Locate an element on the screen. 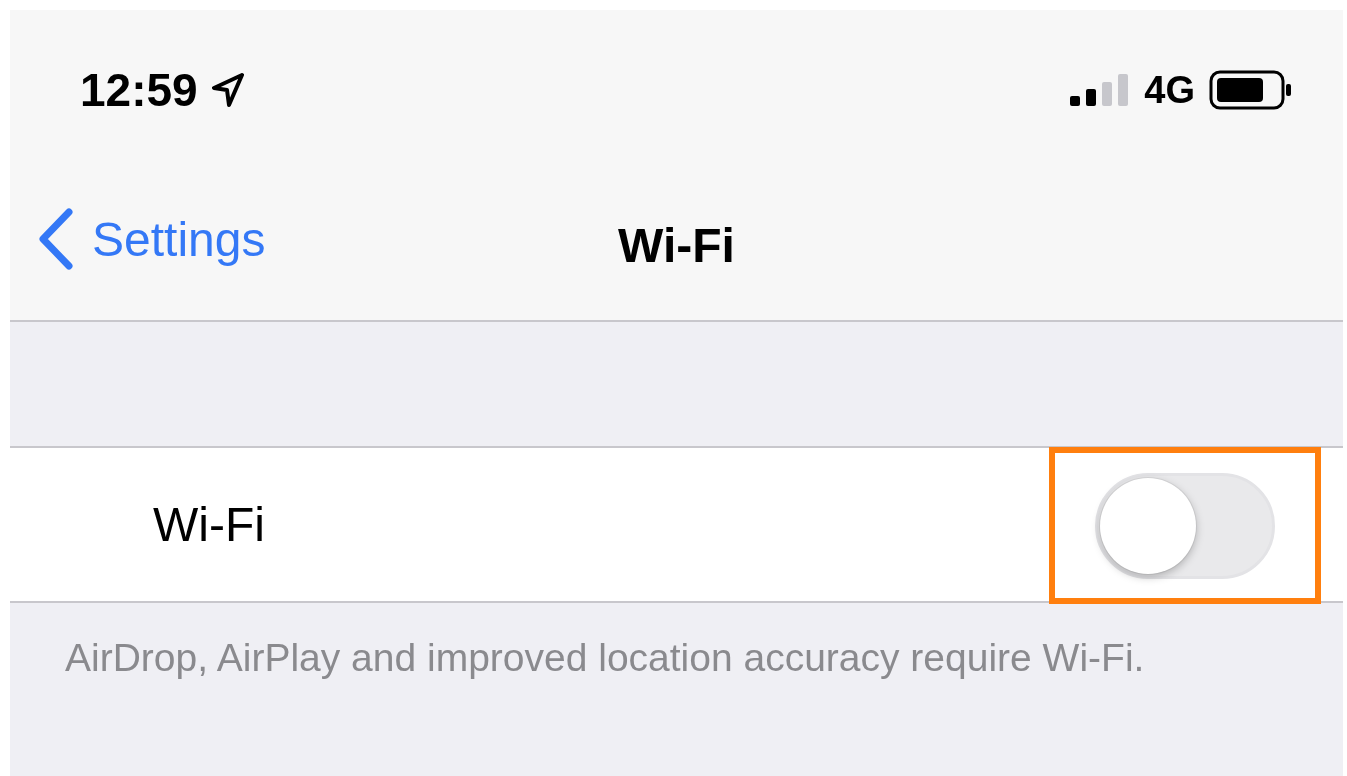 The width and height of the screenshot is (1347, 776). footer-note: AirDrop, AirPlay and improved location accuracy require Wi-Fi. is located at coordinates (605, 658).